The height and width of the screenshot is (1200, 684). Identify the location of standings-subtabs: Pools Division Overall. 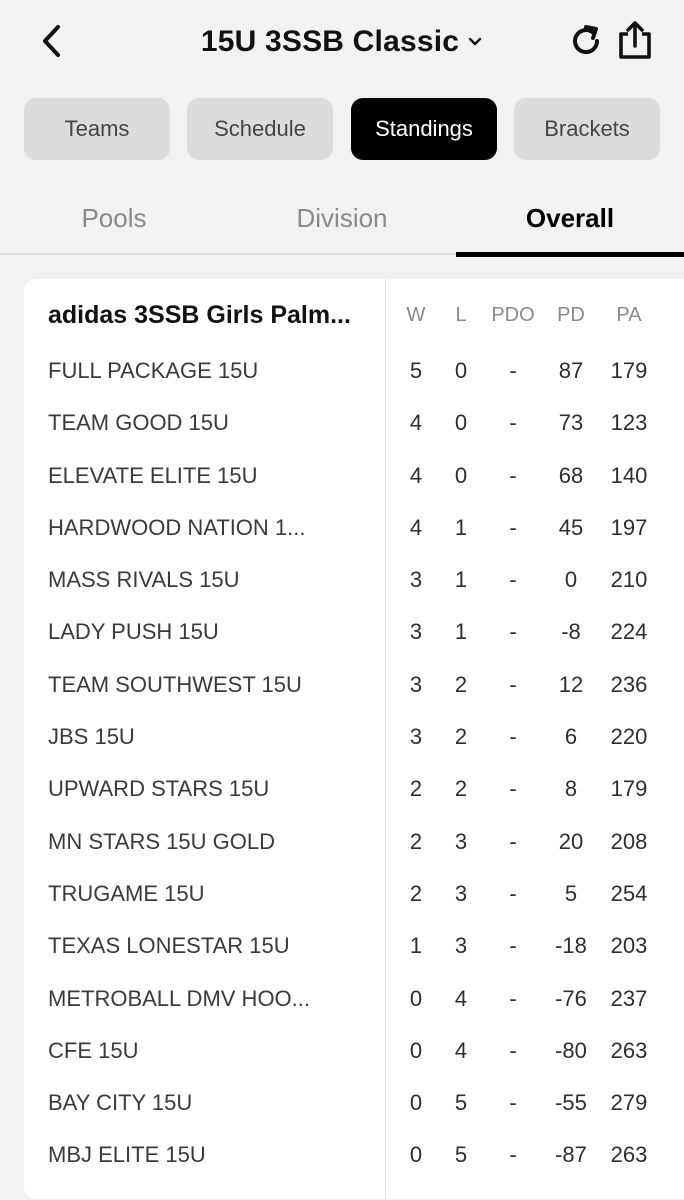
(342, 220).